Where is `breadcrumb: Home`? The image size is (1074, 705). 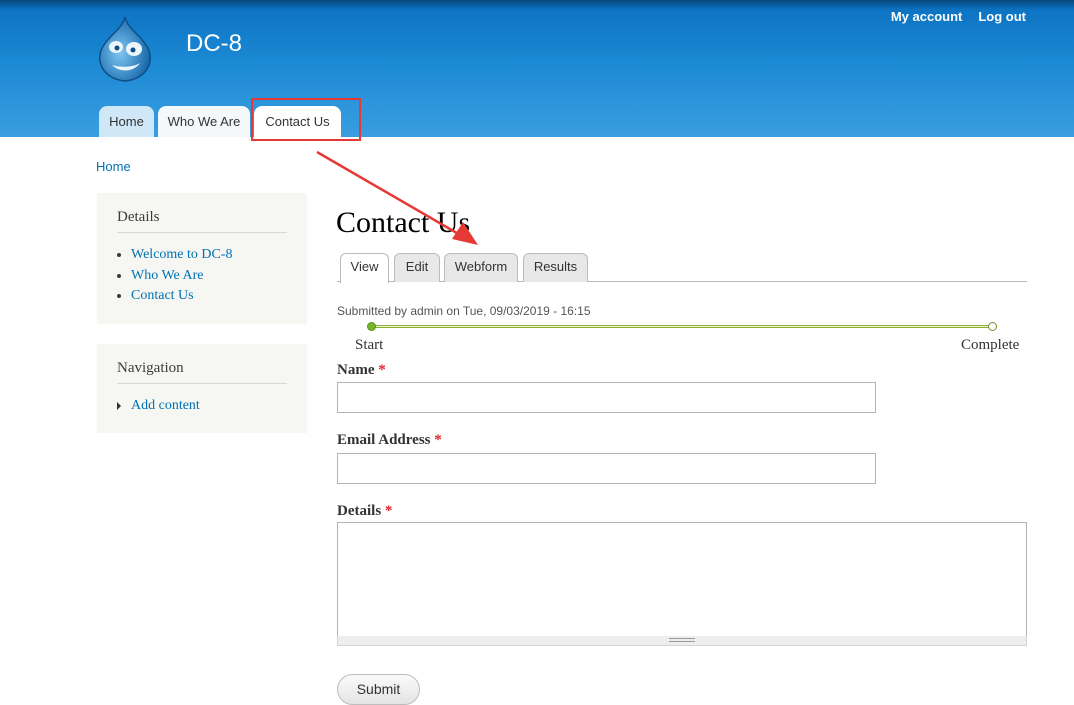
breadcrumb: Home is located at coordinates (113, 166).